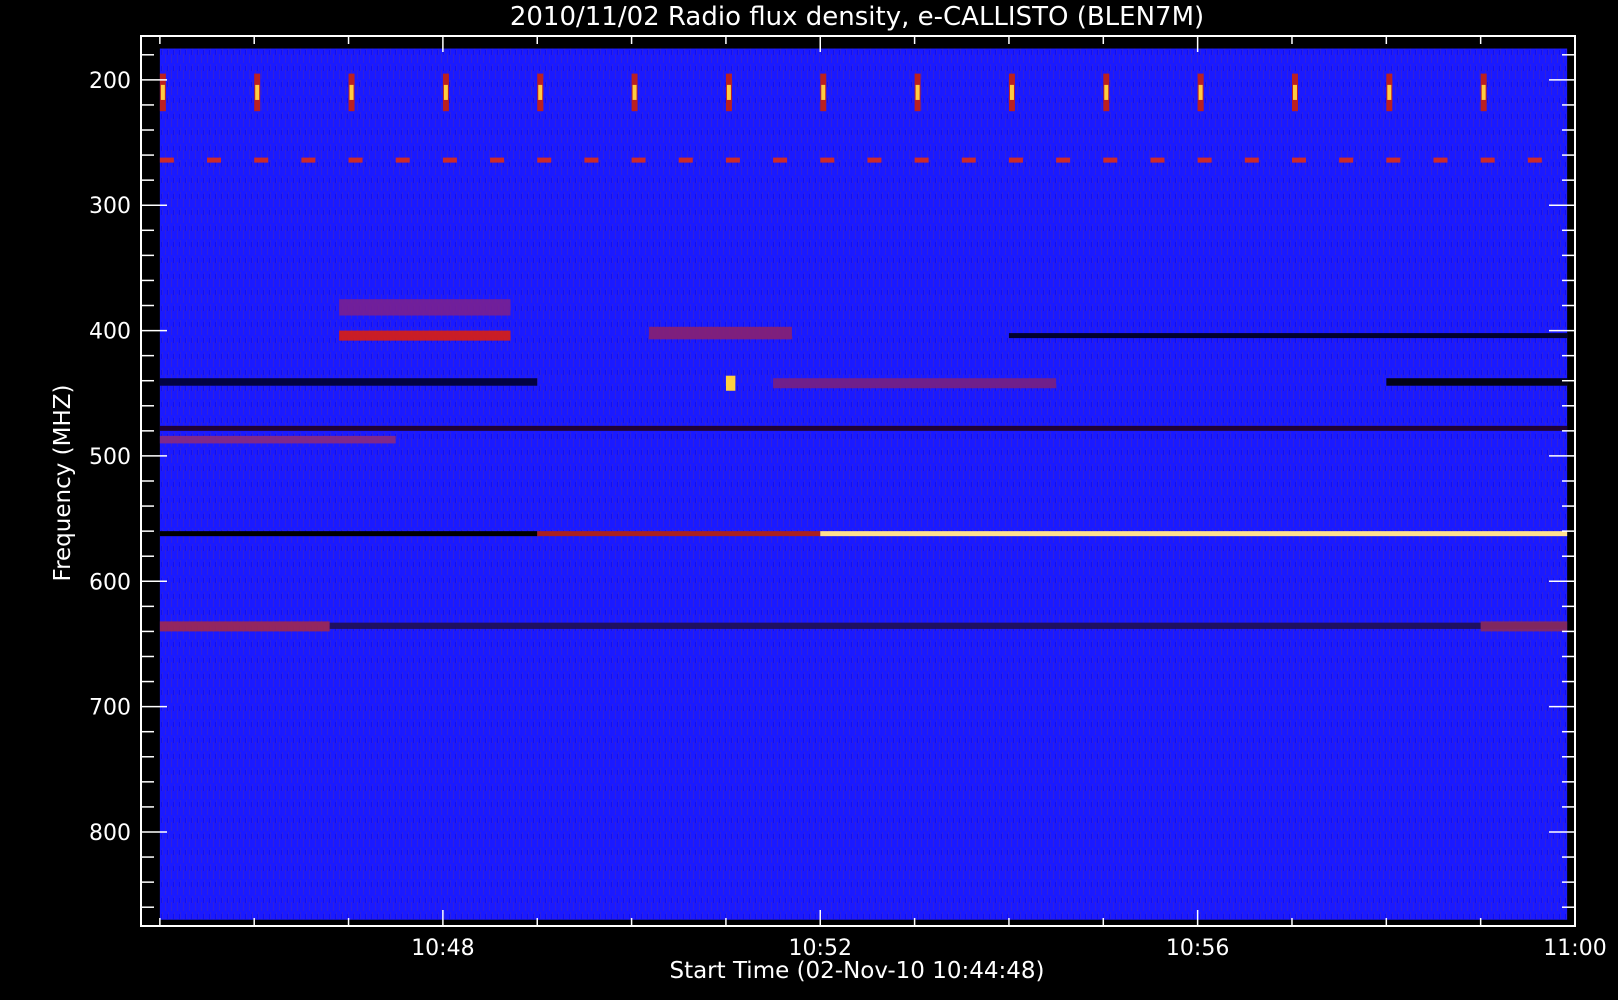 The height and width of the screenshot is (1000, 1618). I want to click on x-tick-label: 10:48, so click(442, 948).